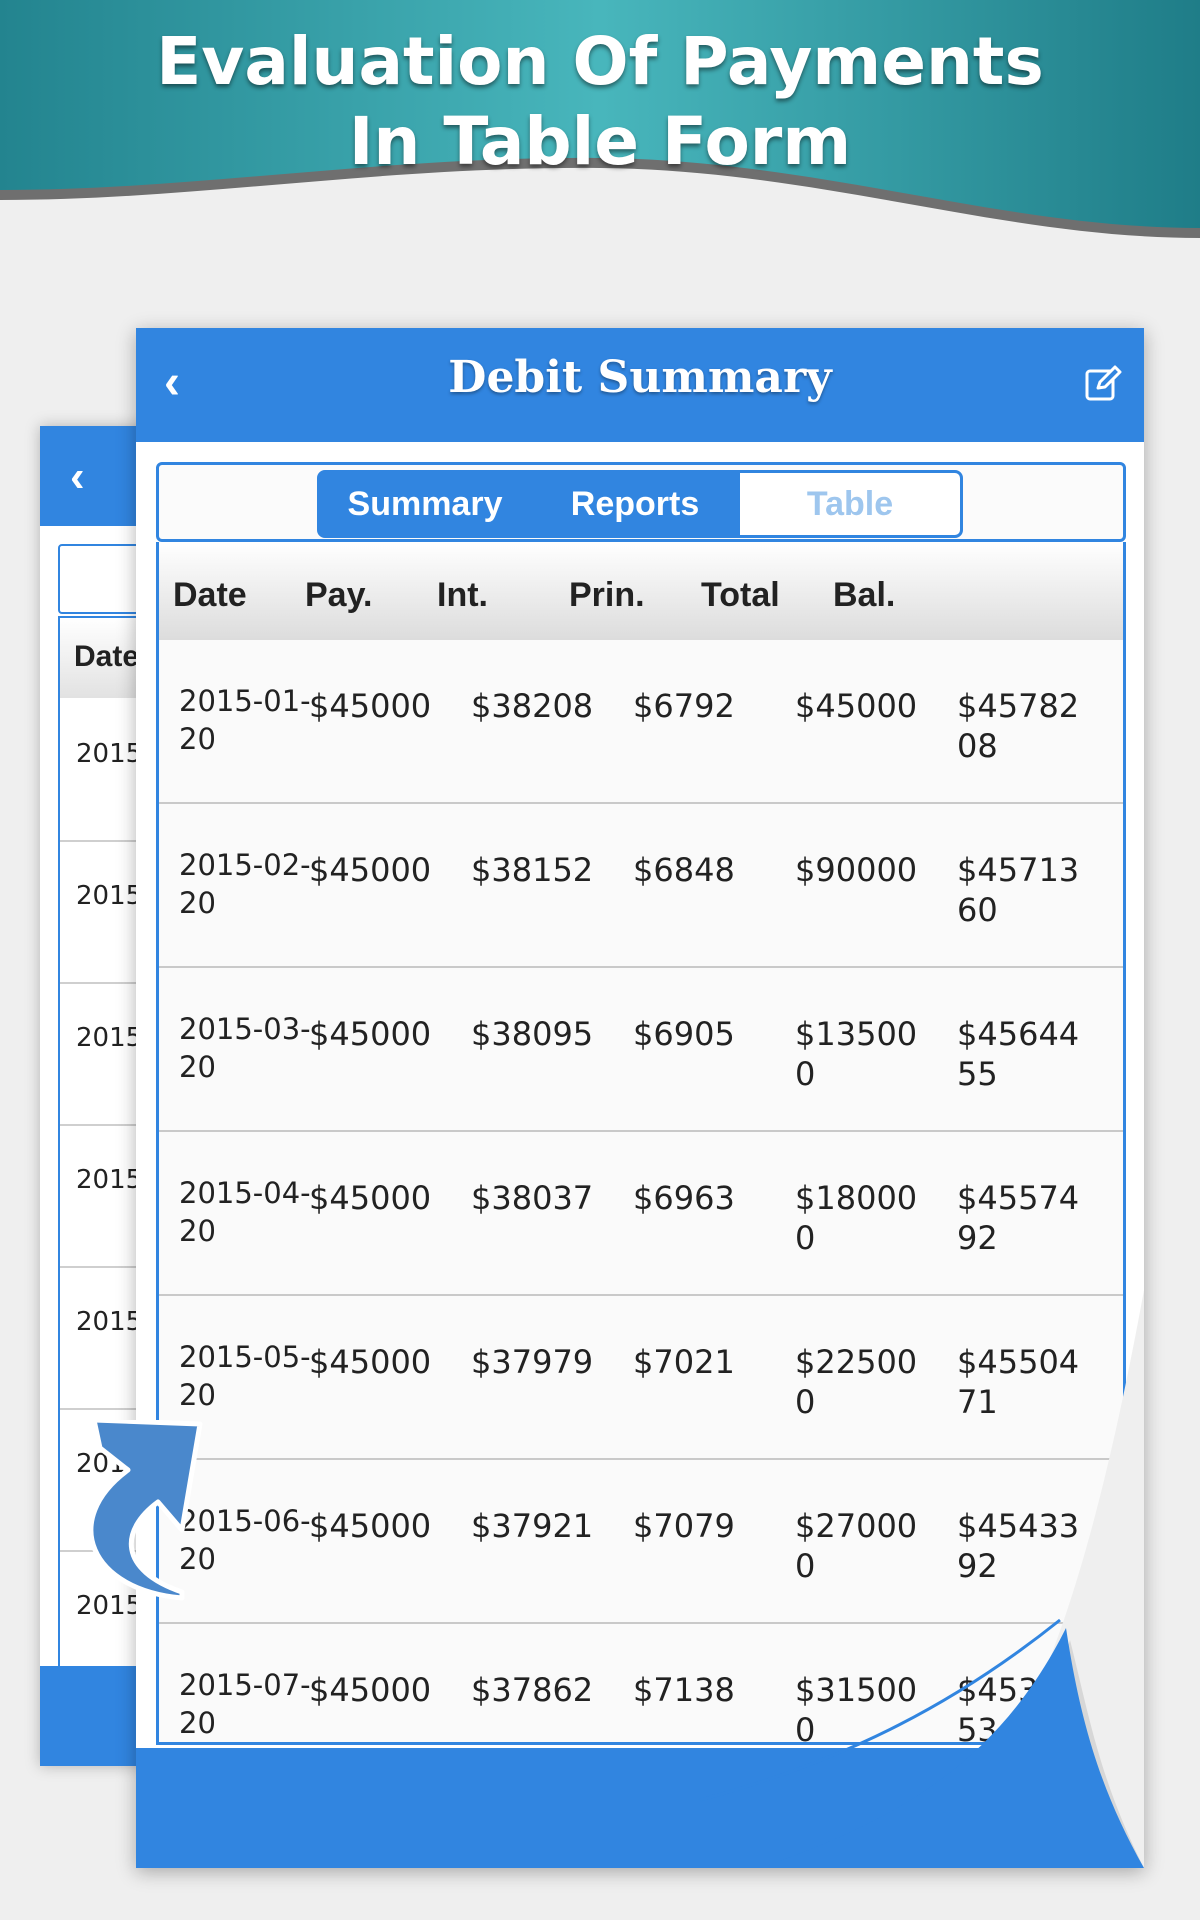  I want to click on cell-principal: $7138, so click(684, 1690).